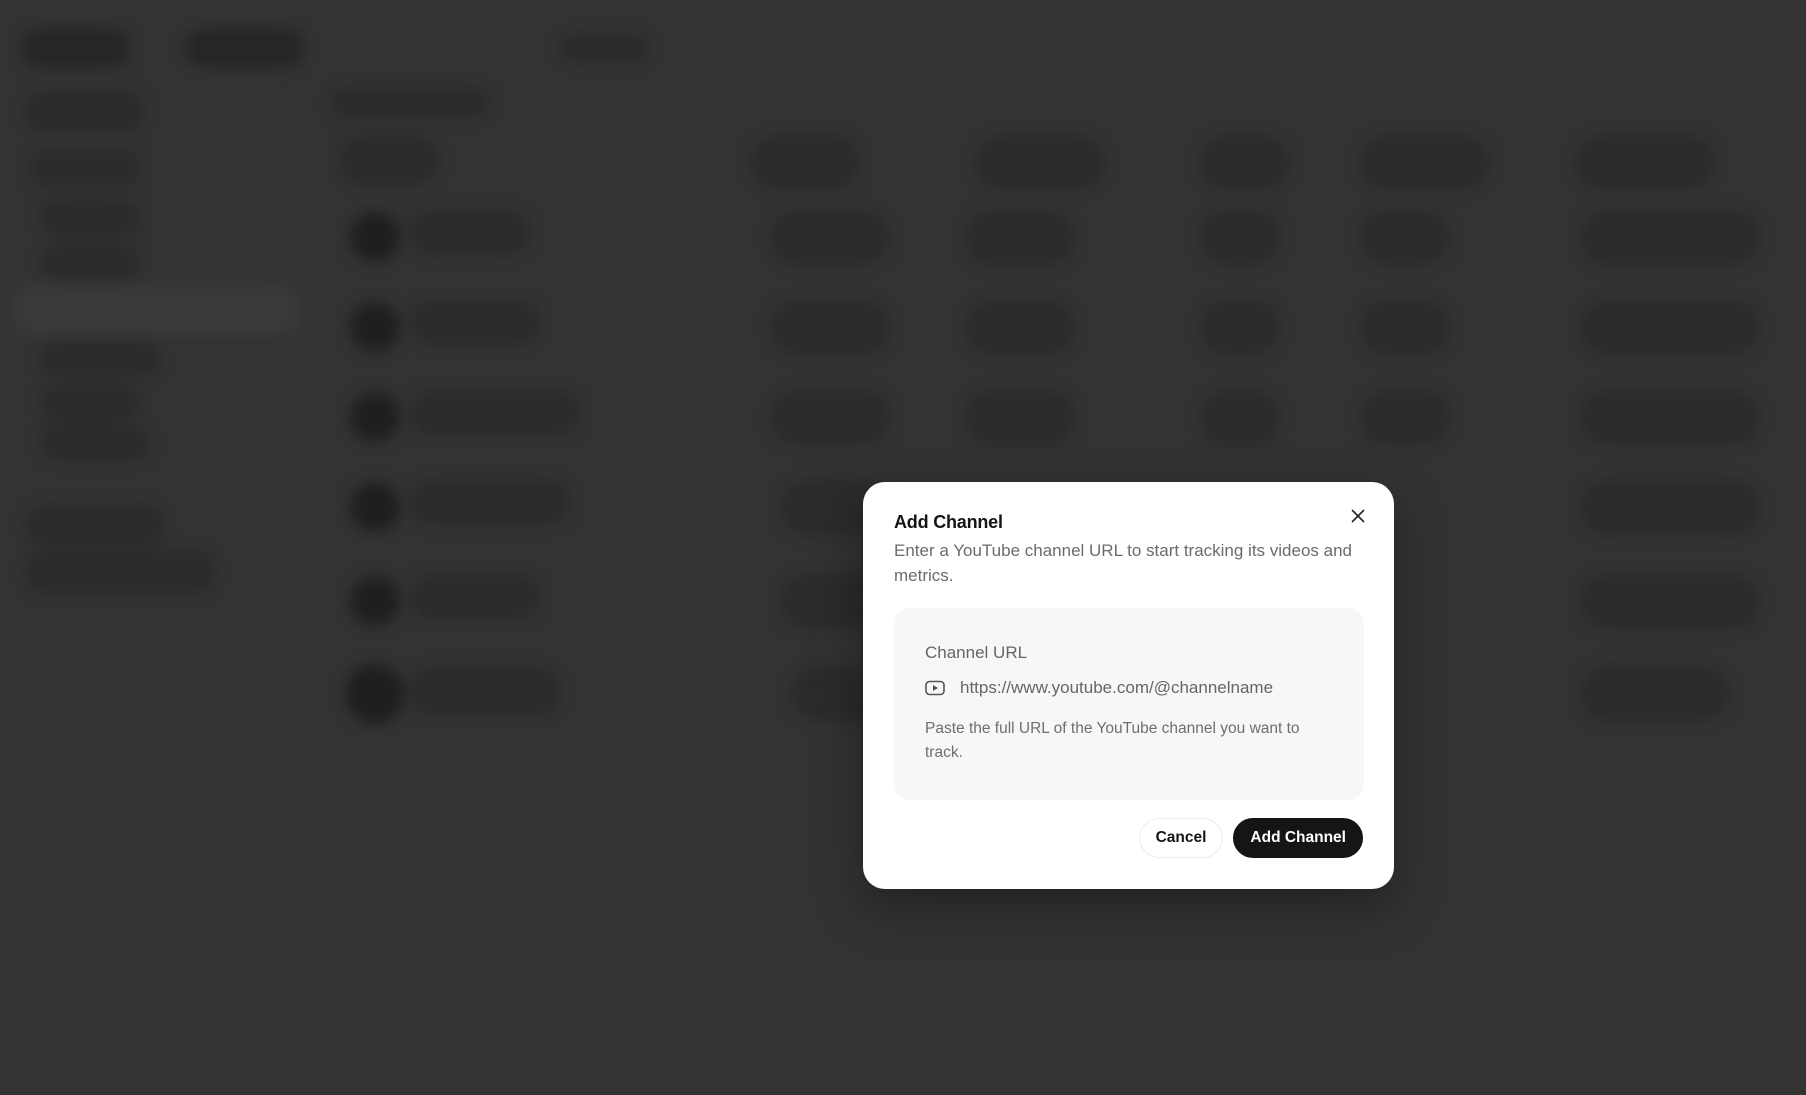  Describe the element at coordinates (1181, 838) in the screenshot. I see `cancel-button: Cancel` at that location.